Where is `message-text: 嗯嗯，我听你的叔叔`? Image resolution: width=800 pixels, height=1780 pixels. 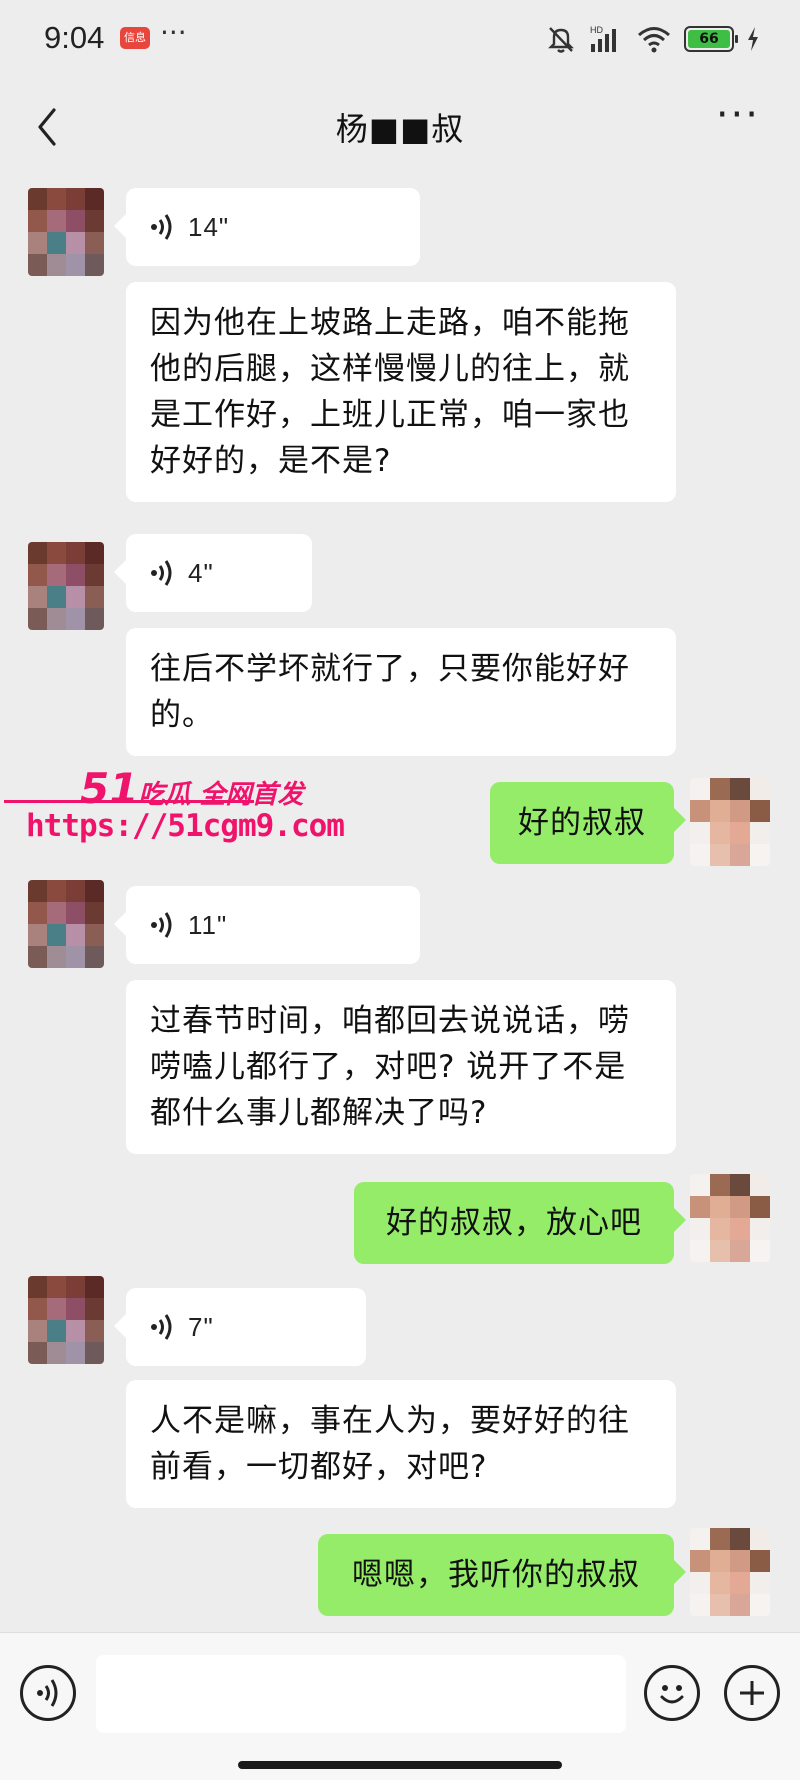
message-text: 嗯嗯，我听你的叔叔 is located at coordinates (496, 1575).